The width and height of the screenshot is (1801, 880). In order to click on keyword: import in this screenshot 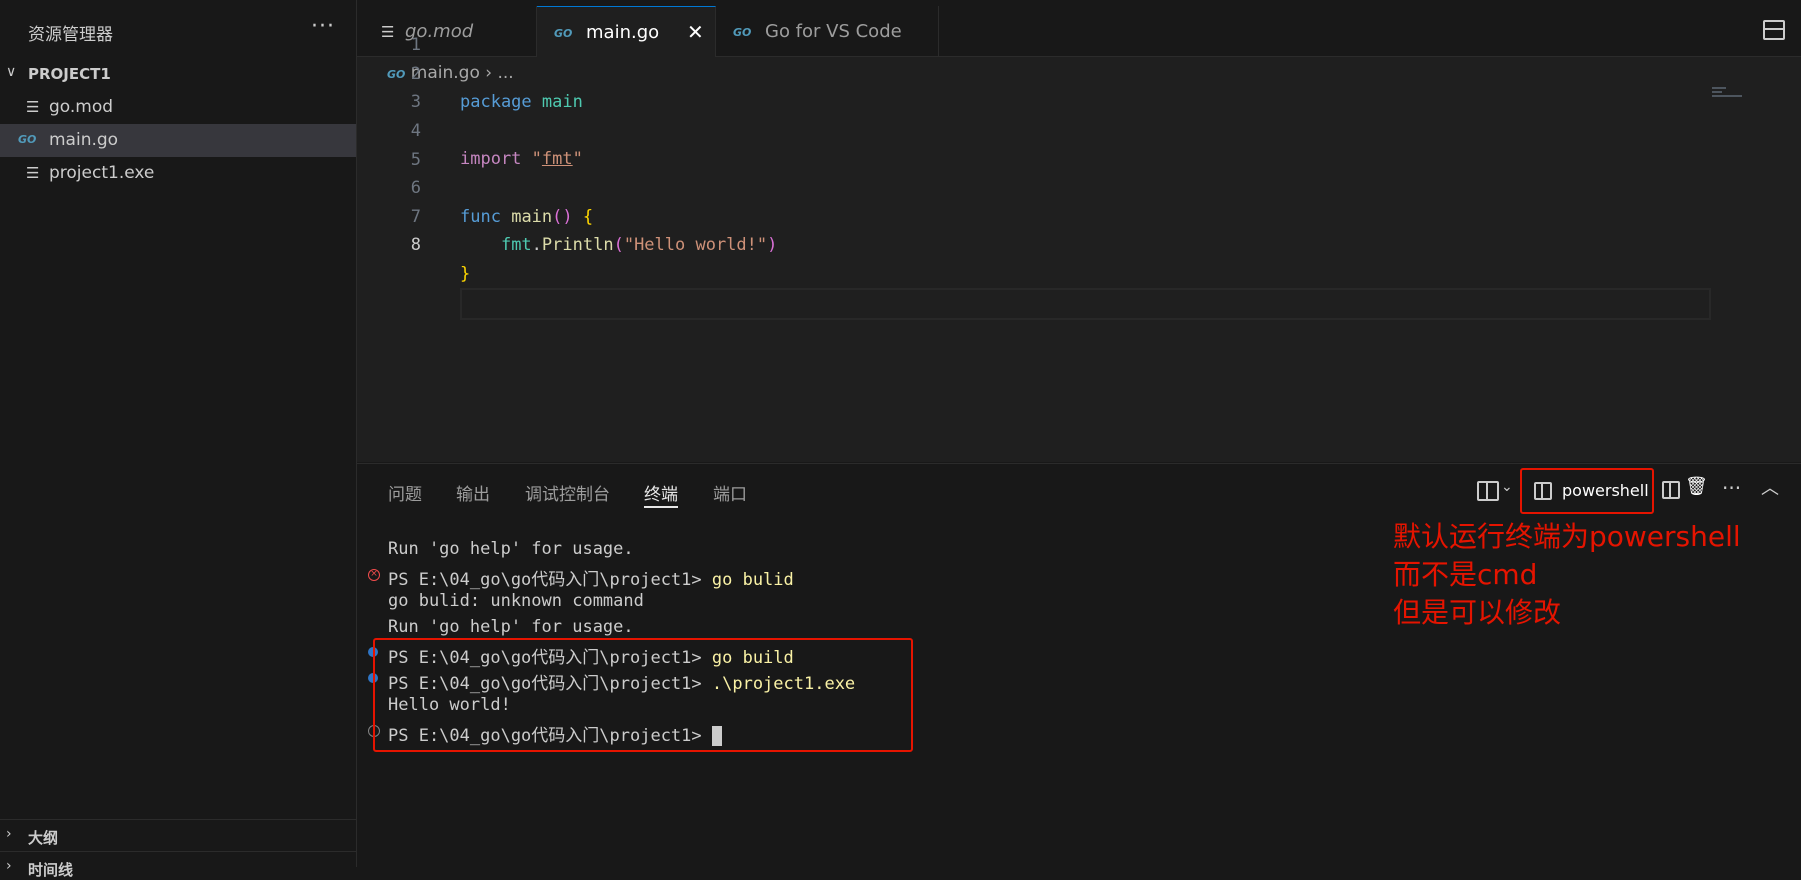, I will do `click(491, 159)`.